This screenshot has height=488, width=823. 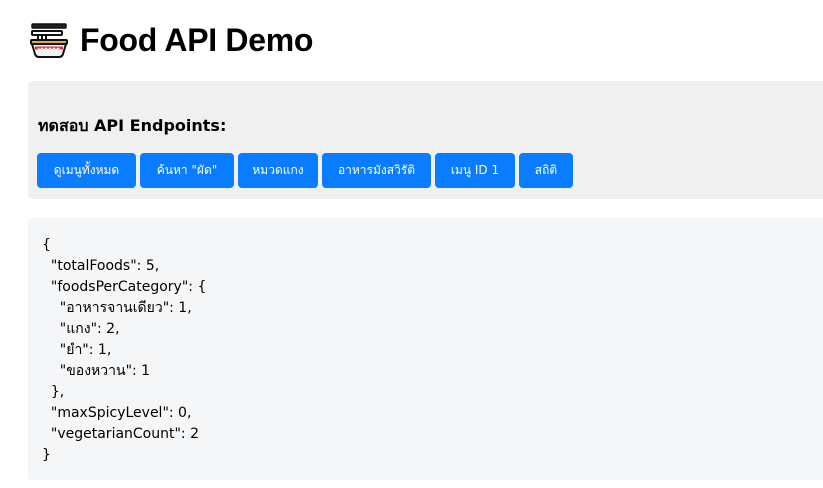 I want to click on curry-category-button: หมวดแกง, so click(x=278, y=170).